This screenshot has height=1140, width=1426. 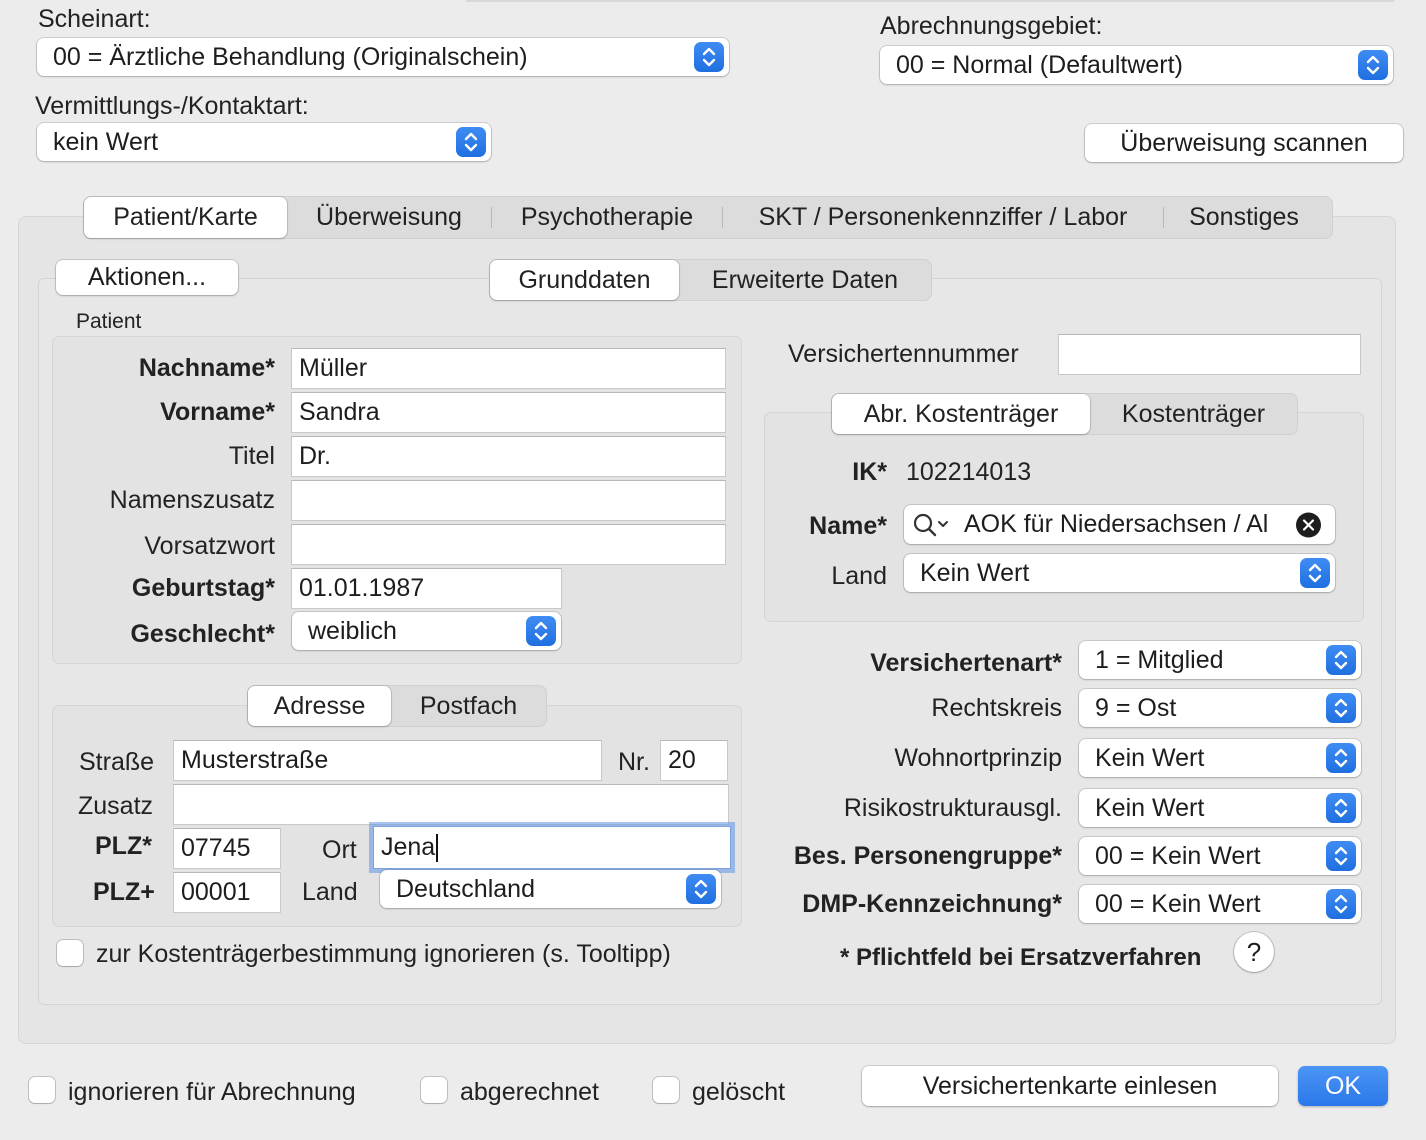 What do you see at coordinates (508, 412) in the screenshot?
I see `vorname-field: Sandra` at bounding box center [508, 412].